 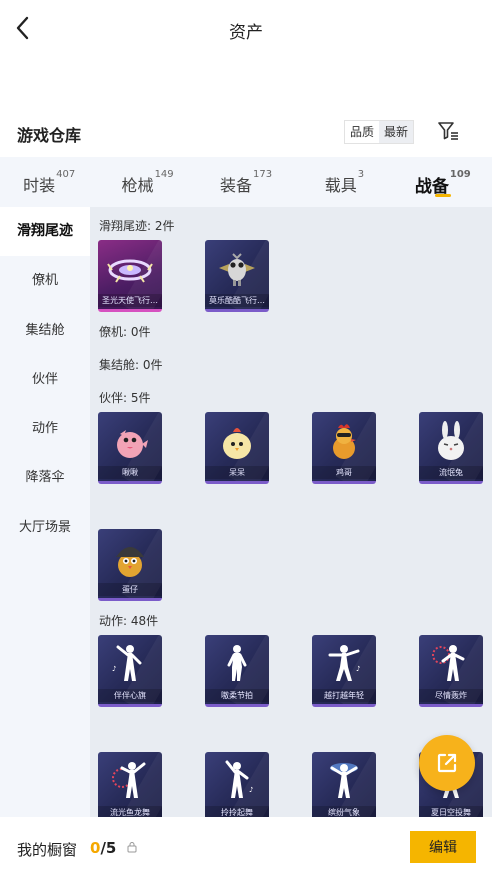 I want to click on tab-guns: 枪械149, so click(x=147, y=182).